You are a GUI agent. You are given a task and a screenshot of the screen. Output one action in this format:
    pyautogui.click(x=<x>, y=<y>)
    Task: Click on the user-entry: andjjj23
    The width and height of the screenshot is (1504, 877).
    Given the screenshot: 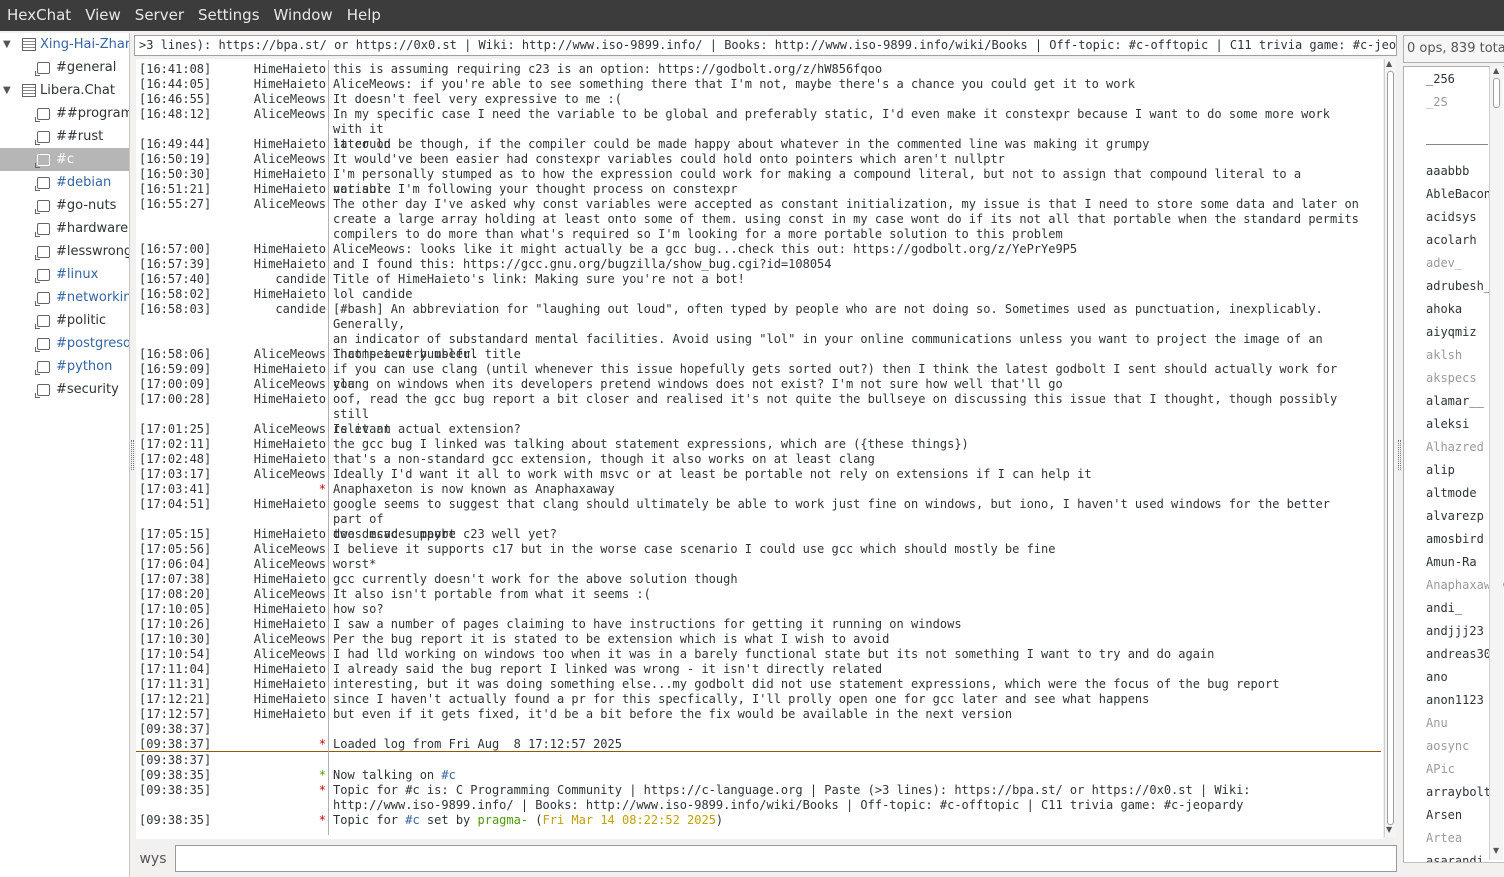 What is the action you would take?
    pyautogui.click(x=1455, y=631)
    